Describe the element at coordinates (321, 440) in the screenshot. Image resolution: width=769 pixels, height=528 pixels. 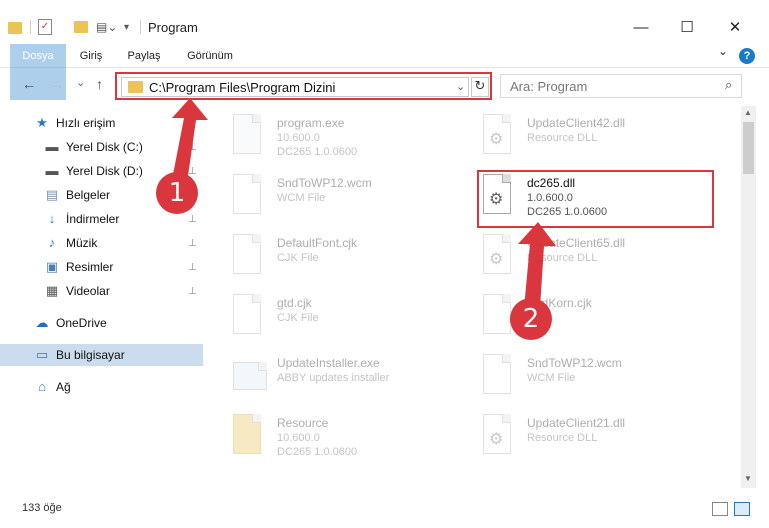
I see `file-item: Resource 10.600.0 DC265 1.0.0600` at that location.